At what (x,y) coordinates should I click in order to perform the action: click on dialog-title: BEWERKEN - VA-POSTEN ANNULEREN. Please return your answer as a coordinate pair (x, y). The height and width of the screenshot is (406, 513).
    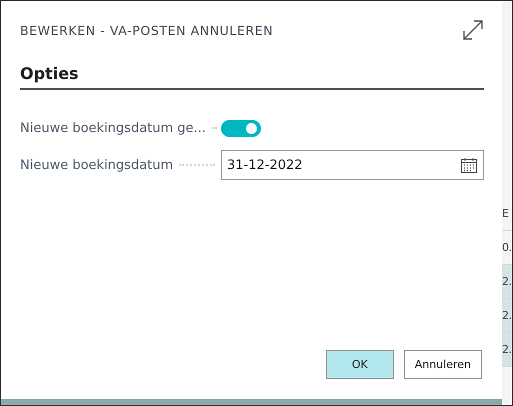
    Looking at the image, I should click on (147, 30).